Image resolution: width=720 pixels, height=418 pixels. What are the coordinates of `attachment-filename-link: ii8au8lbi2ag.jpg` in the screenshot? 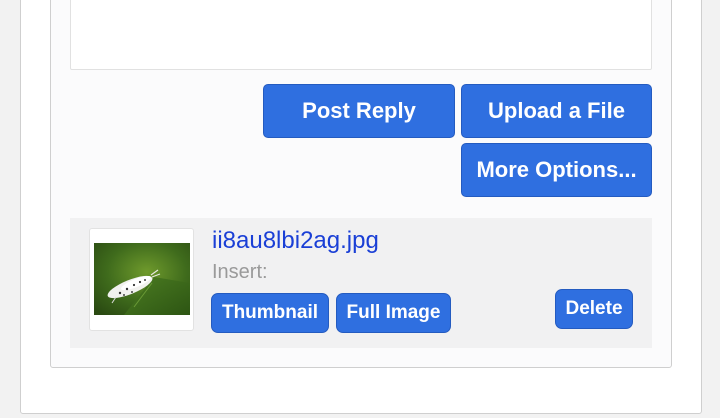 It's located at (295, 241).